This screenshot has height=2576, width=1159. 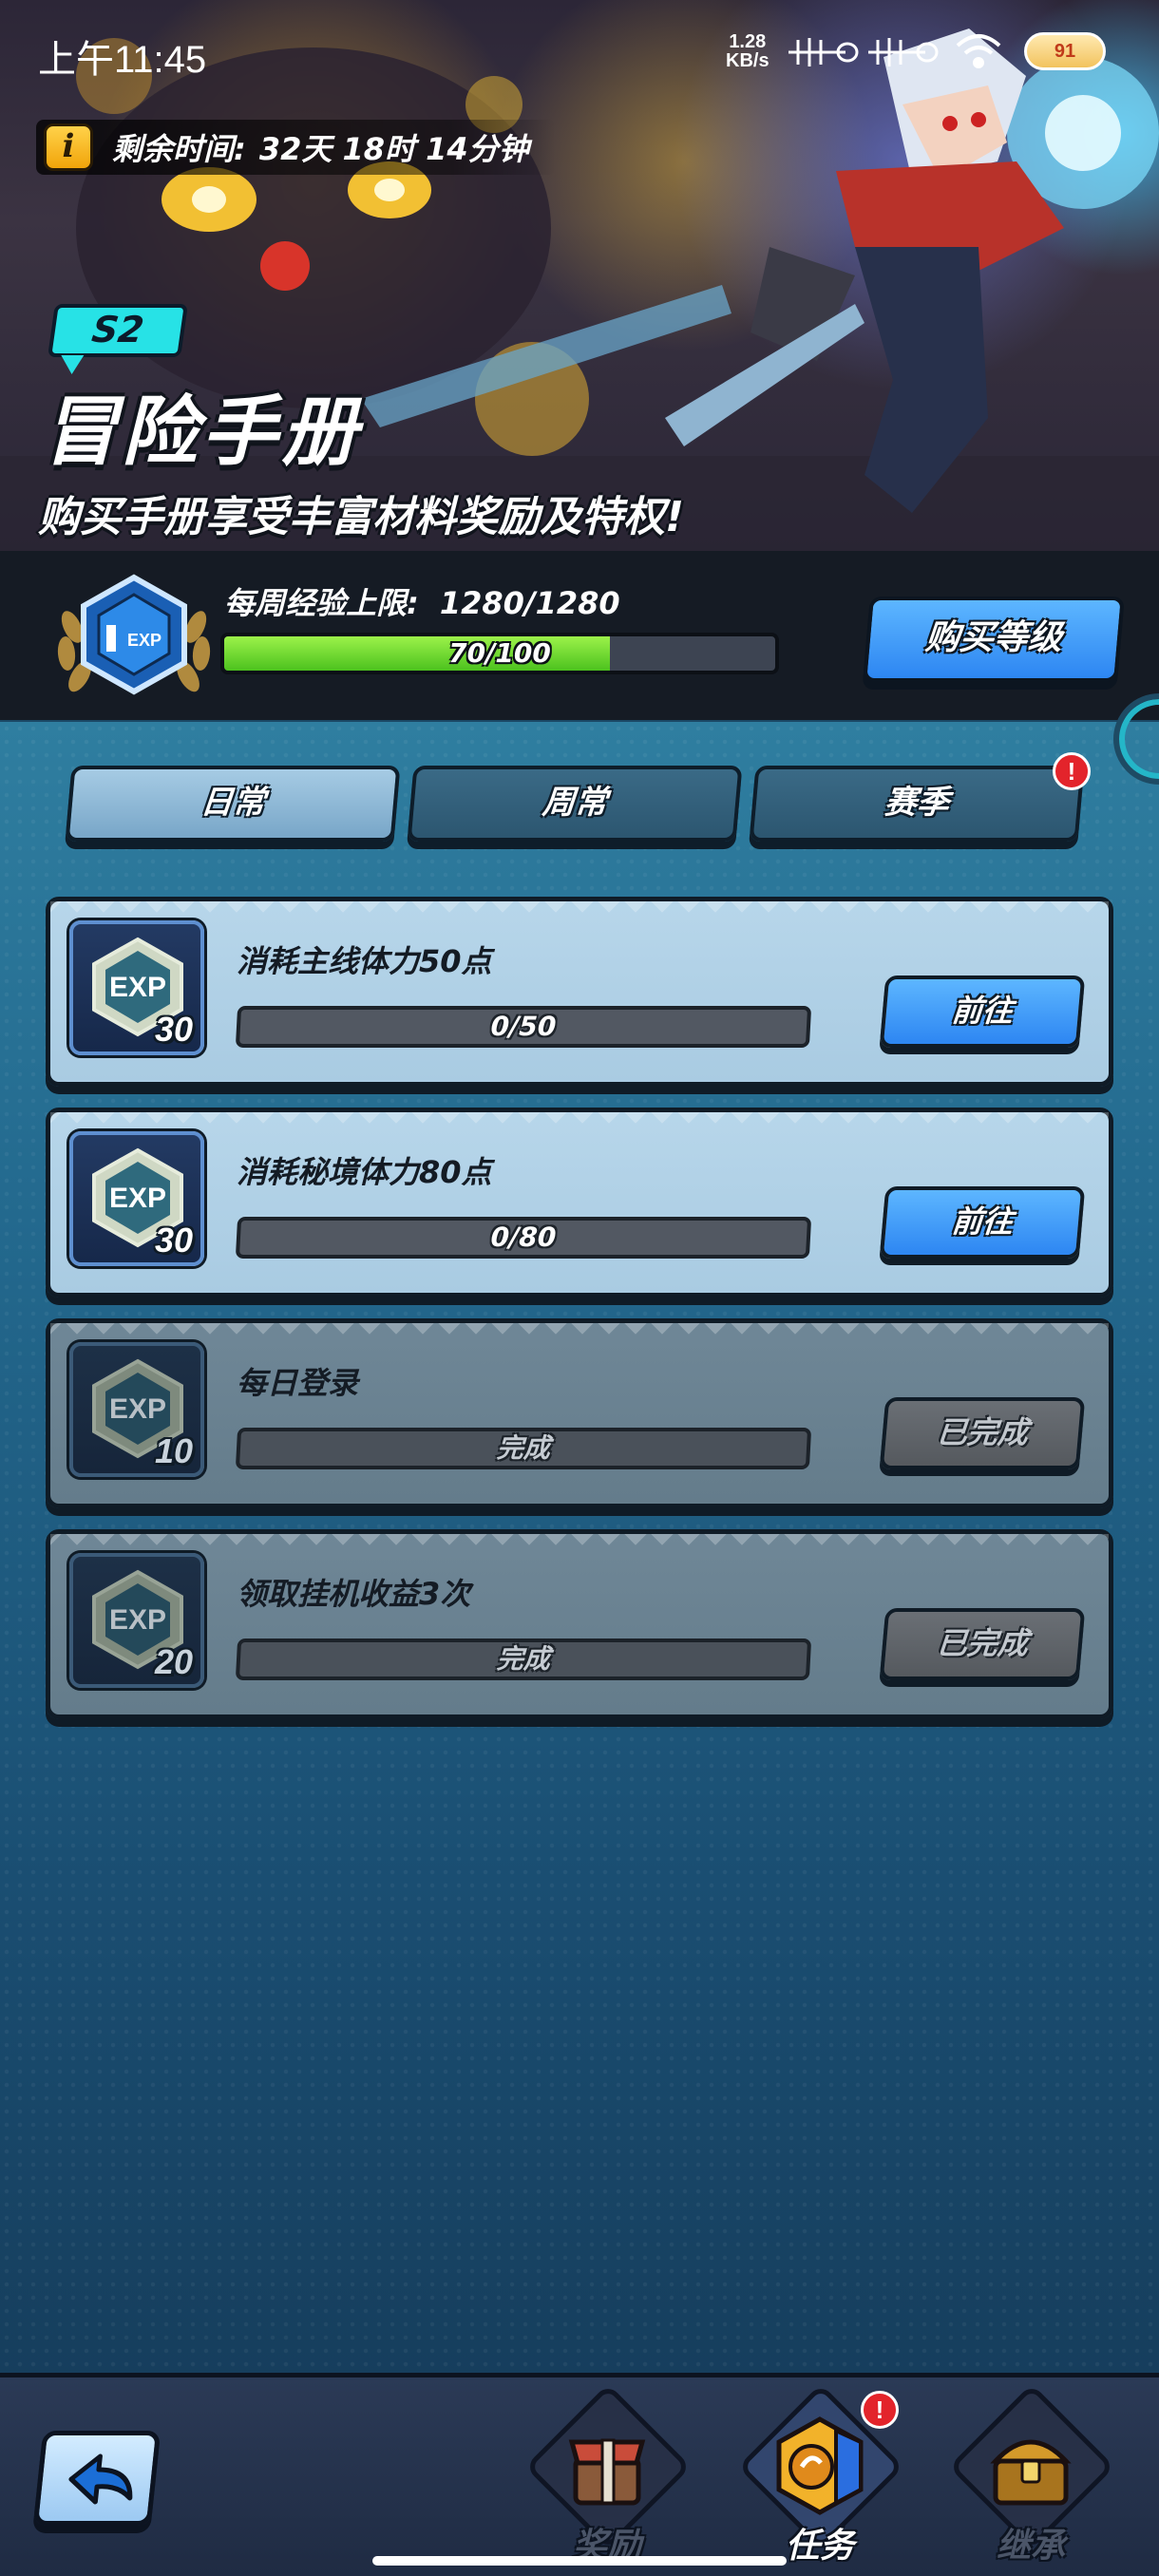 I want to click on weekly-cap: 每周经验上限: 1280/1280, so click(x=422, y=601).